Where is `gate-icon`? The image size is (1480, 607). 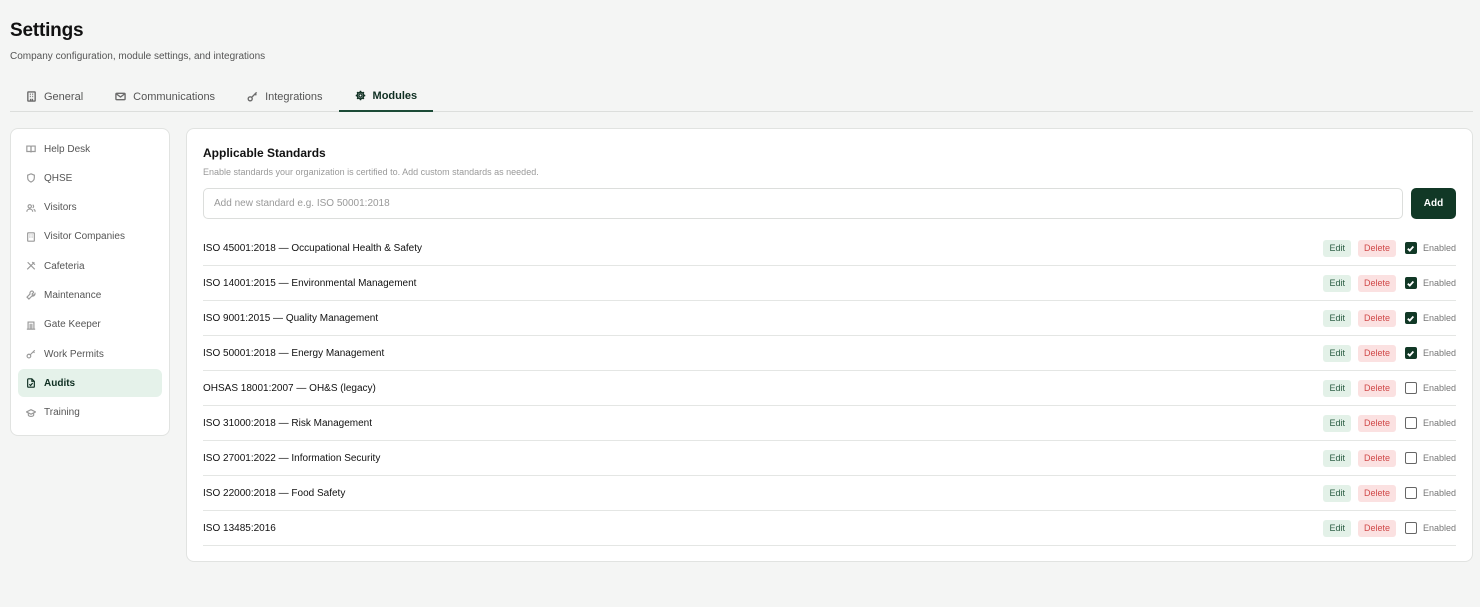
gate-icon is located at coordinates (31, 325).